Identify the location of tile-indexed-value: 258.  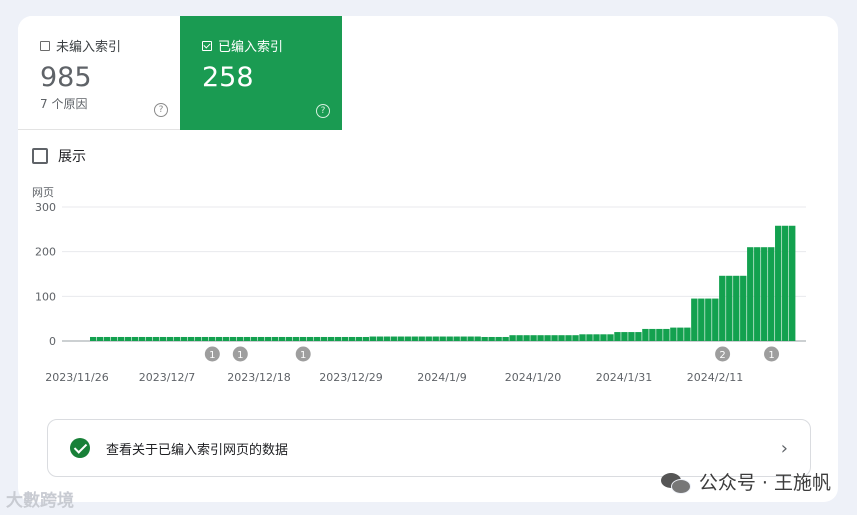
(228, 77).